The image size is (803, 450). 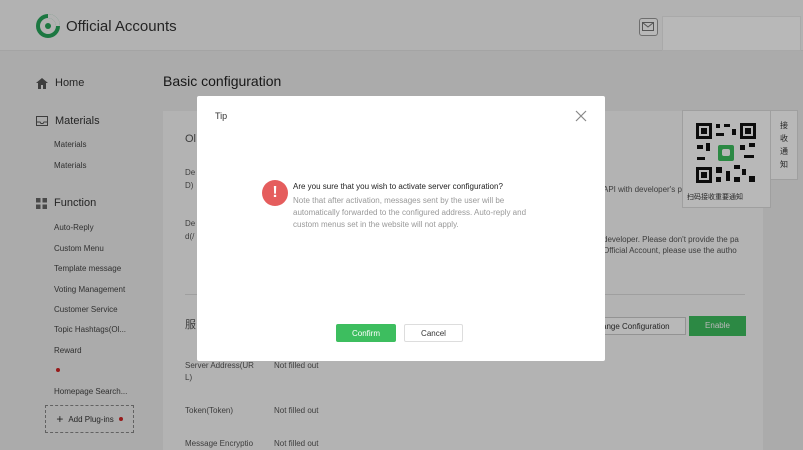 I want to click on cancel-button: Cancel, so click(x=433, y=333).